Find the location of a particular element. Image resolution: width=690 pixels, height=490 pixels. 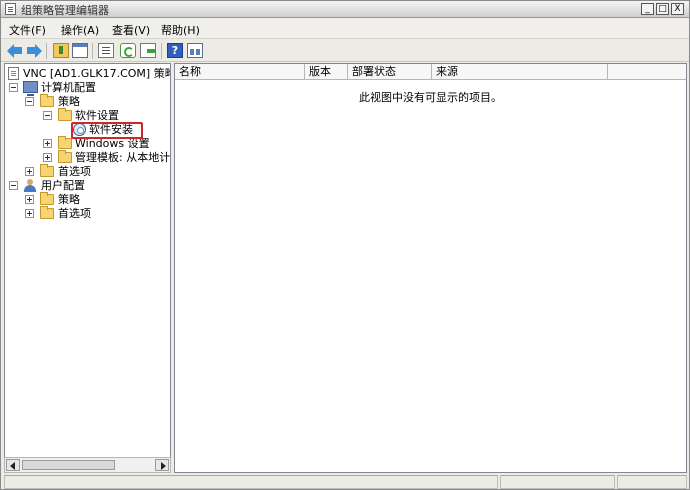

column-header-name: 名称 is located at coordinates (240, 72).